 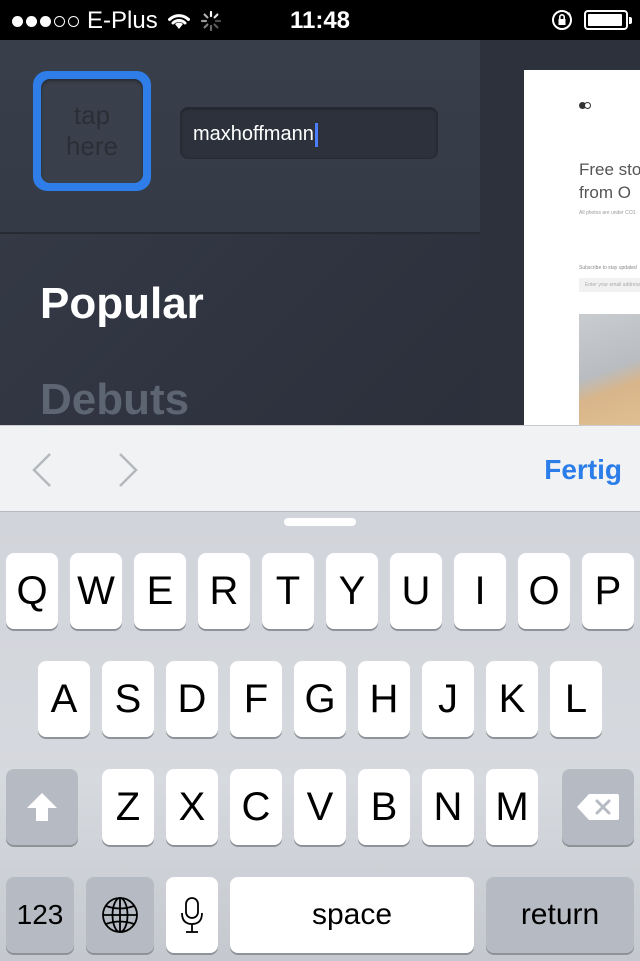 I want to click on key-j: J, so click(x=448, y=699).